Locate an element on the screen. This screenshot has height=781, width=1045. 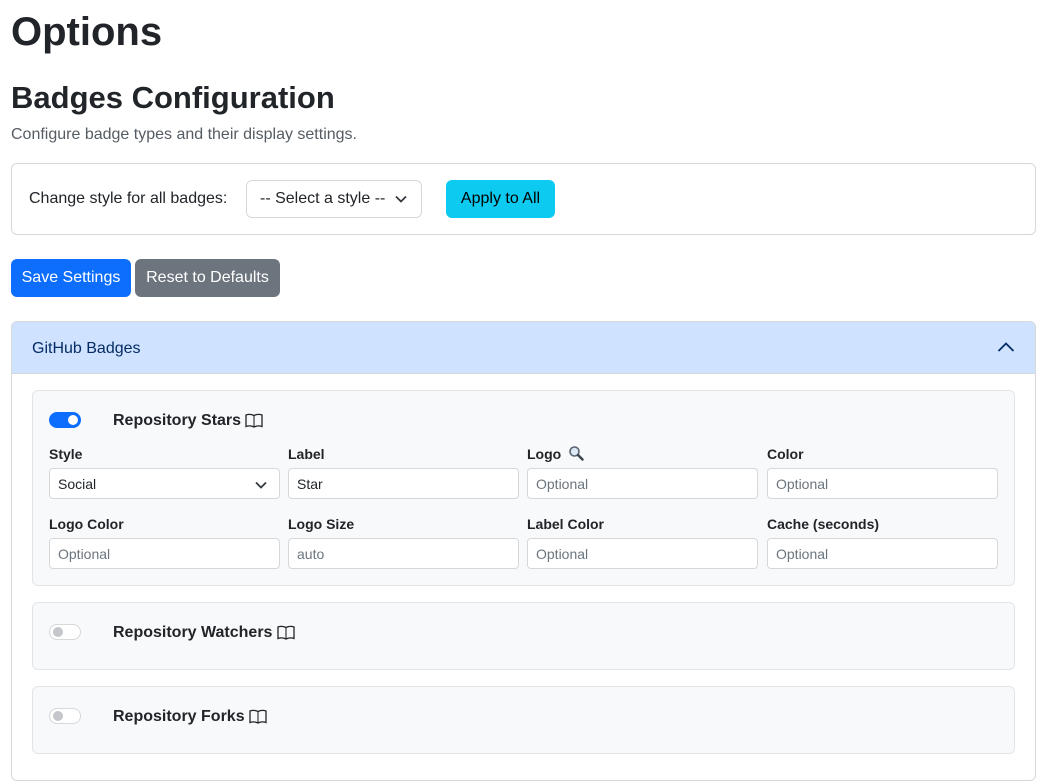
label-input: Star is located at coordinates (403, 483).